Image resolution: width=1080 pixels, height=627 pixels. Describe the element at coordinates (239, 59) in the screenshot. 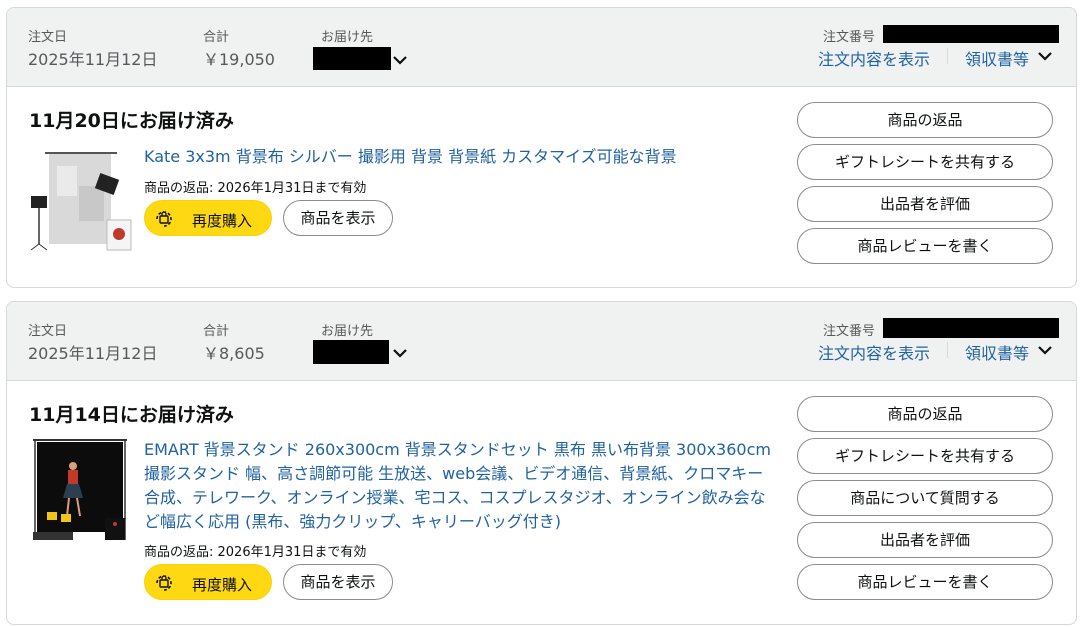

I see `order-total: ￥19,050` at that location.